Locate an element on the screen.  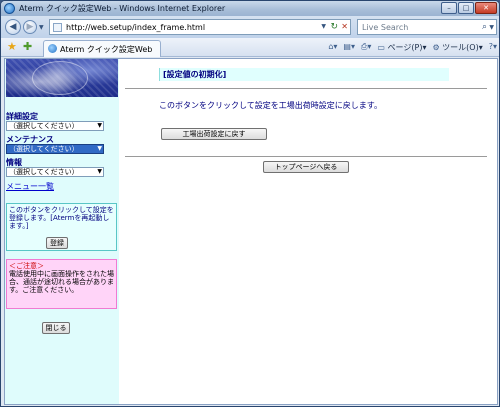
add-favorite-icon: ✚ is located at coordinates (27, 47).